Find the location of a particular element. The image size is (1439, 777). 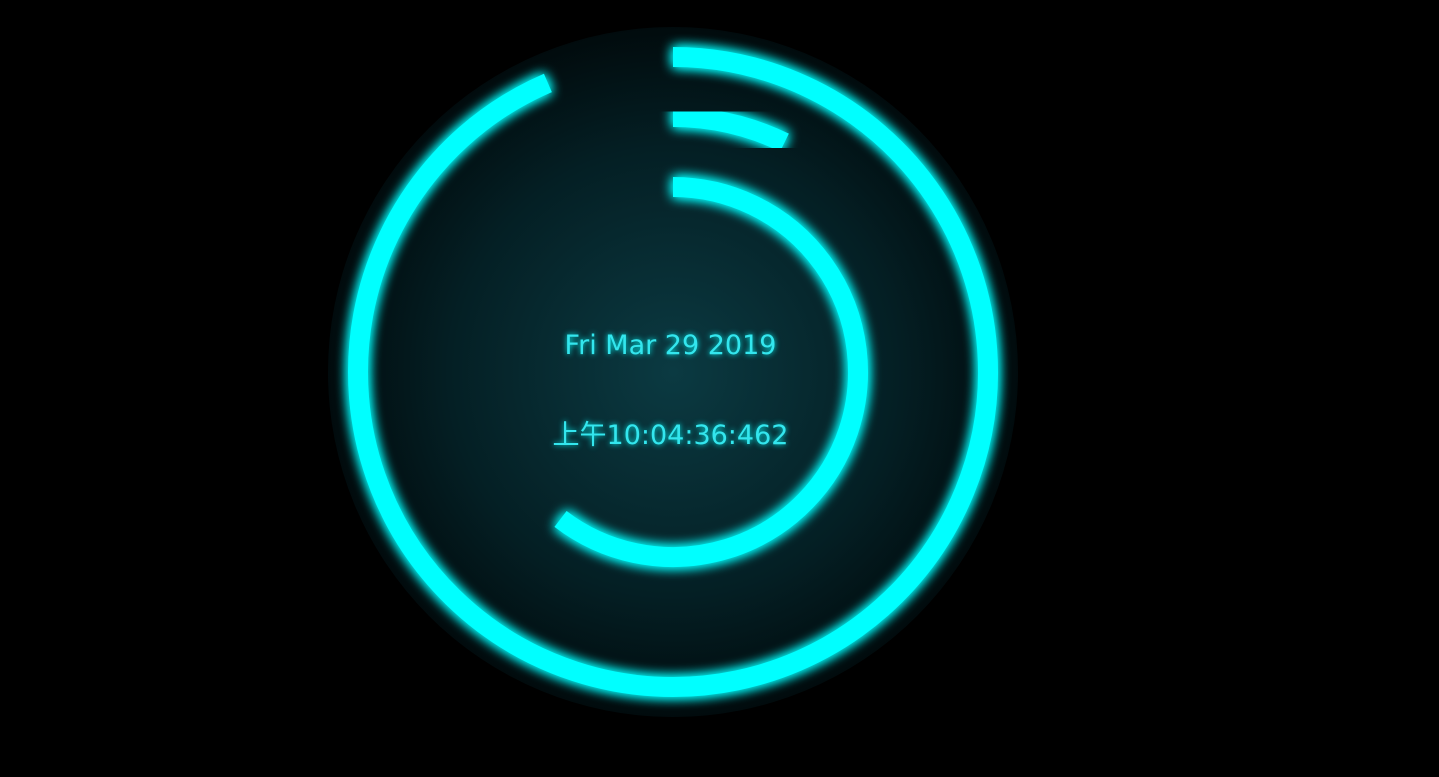

time-label: 上午10:04:36:462 is located at coordinates (670, 435).